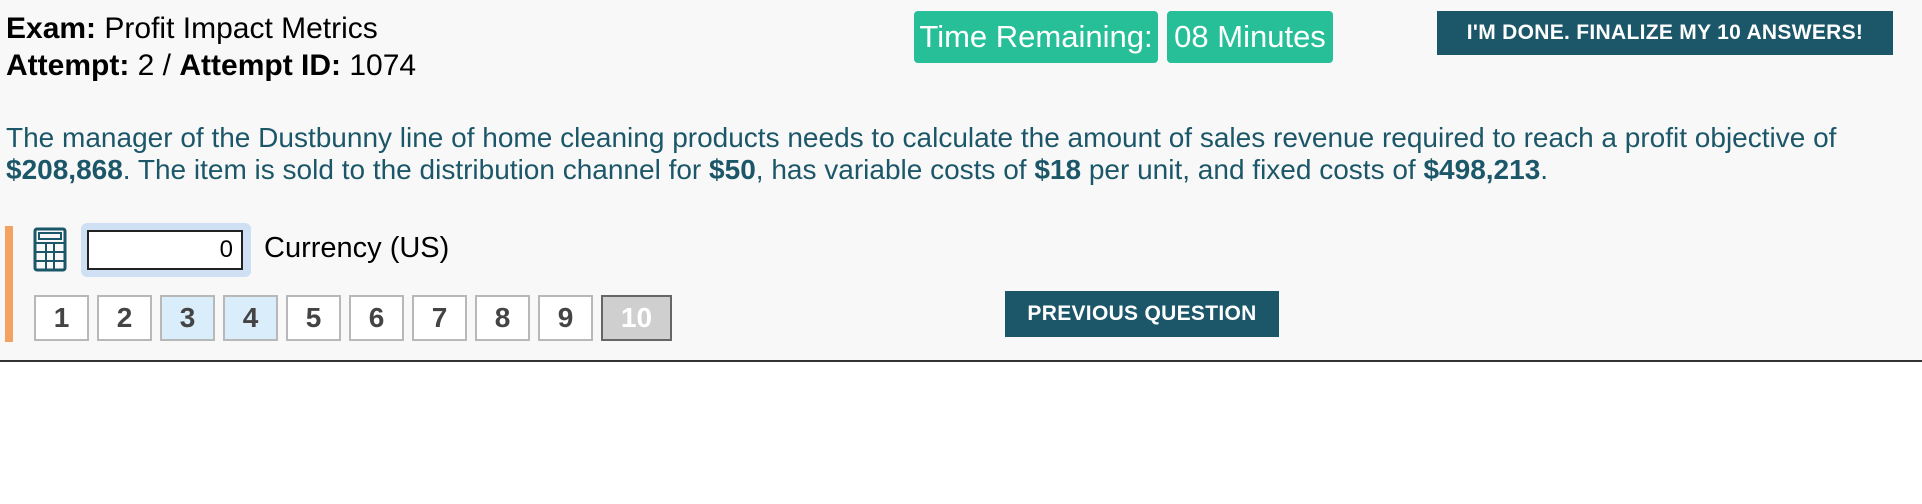 The width and height of the screenshot is (1922, 504). What do you see at coordinates (64, 169) in the screenshot?
I see `profit-objective-value: $208,868` at bounding box center [64, 169].